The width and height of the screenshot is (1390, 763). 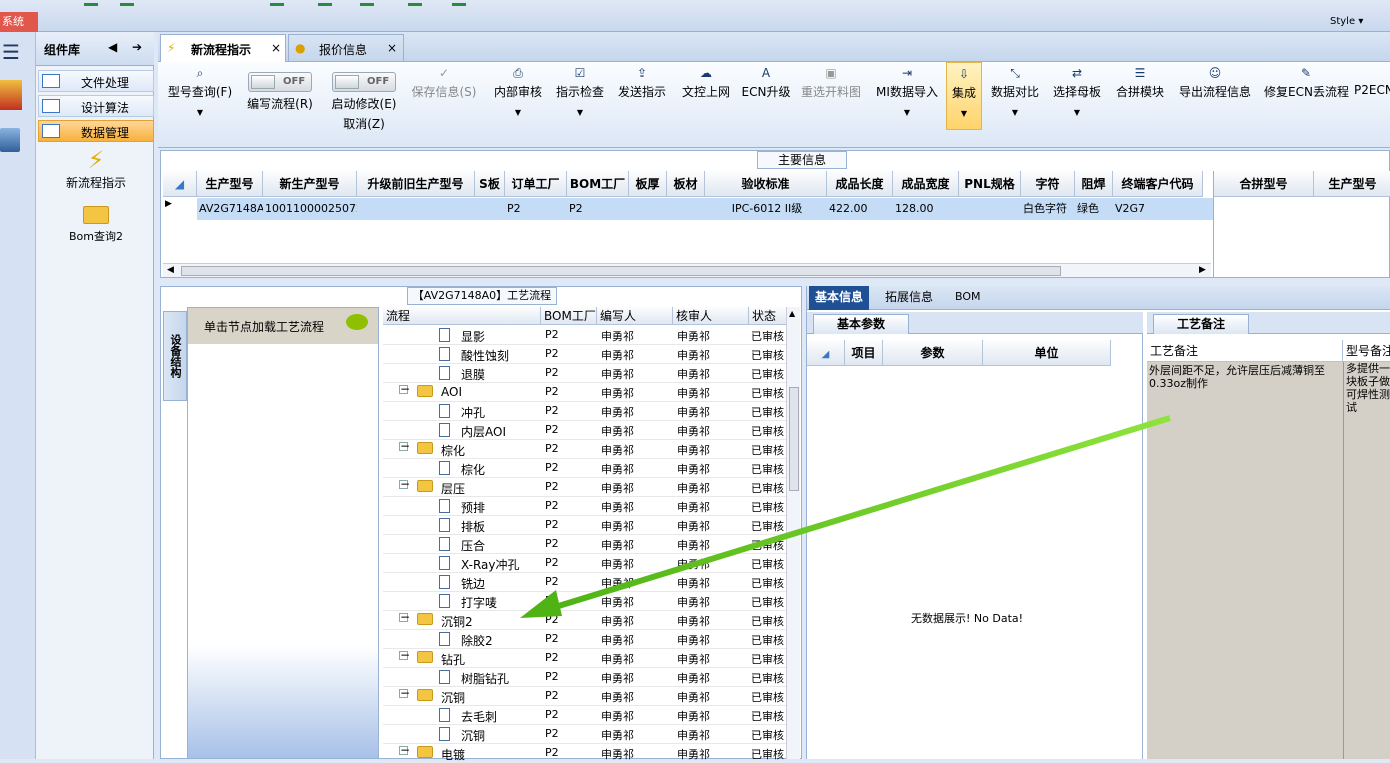 I want to click on model-query-button: ⌕ 型号查询(F) ▼, so click(x=200, y=98).